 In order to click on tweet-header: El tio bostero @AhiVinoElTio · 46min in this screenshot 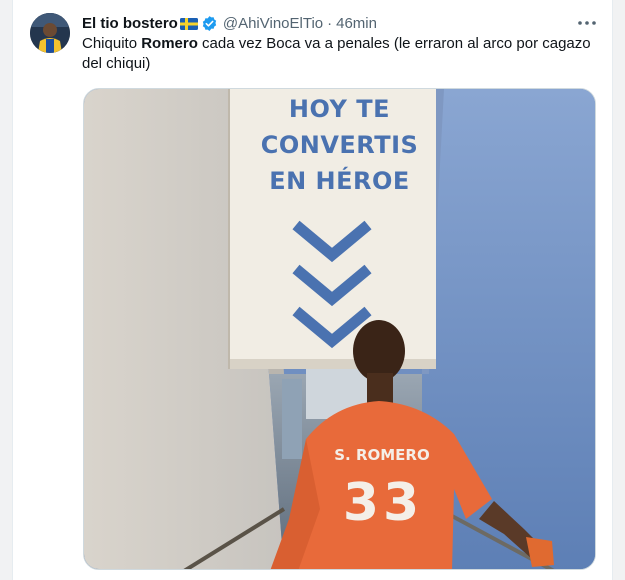, I will do `click(229, 23)`.